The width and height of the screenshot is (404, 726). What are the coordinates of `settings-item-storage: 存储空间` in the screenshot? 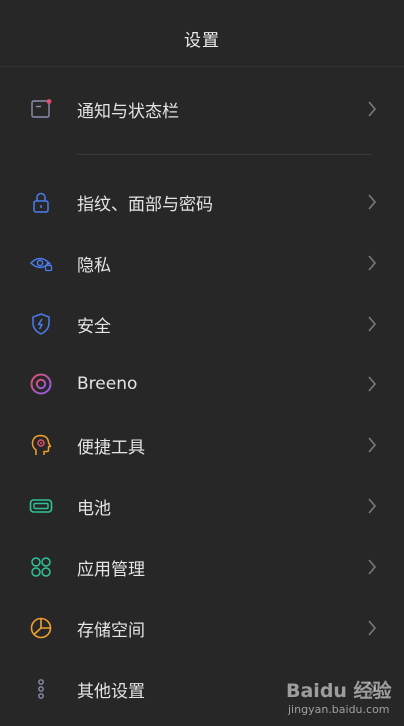 It's located at (202, 628).